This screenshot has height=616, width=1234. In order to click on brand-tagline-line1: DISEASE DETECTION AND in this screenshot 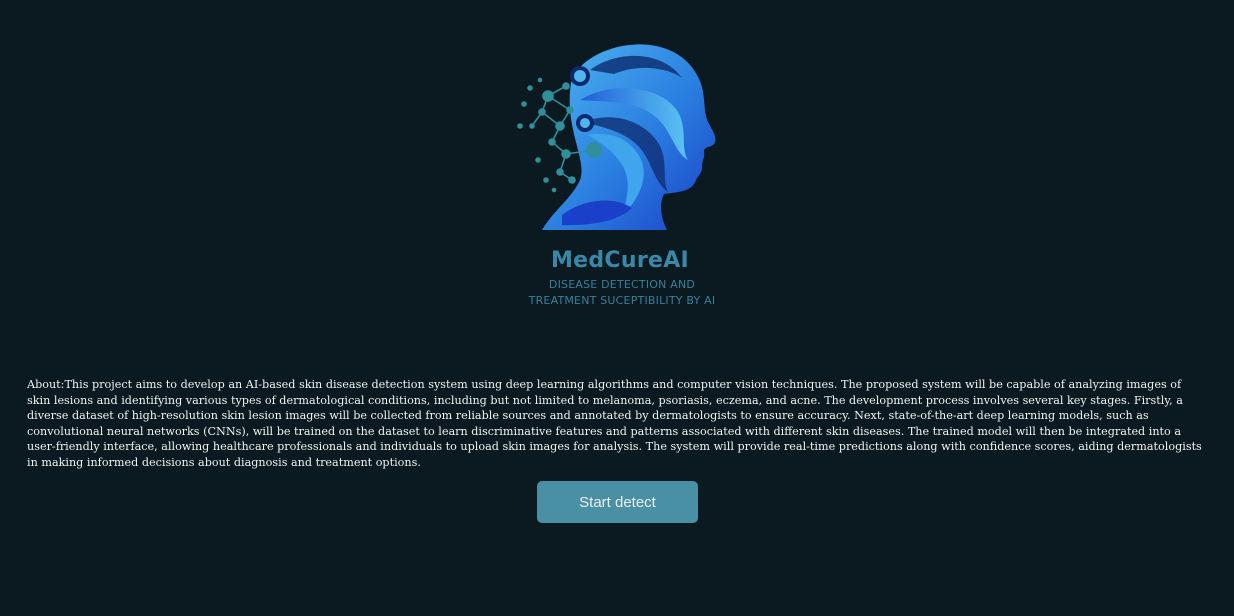, I will do `click(622, 284)`.